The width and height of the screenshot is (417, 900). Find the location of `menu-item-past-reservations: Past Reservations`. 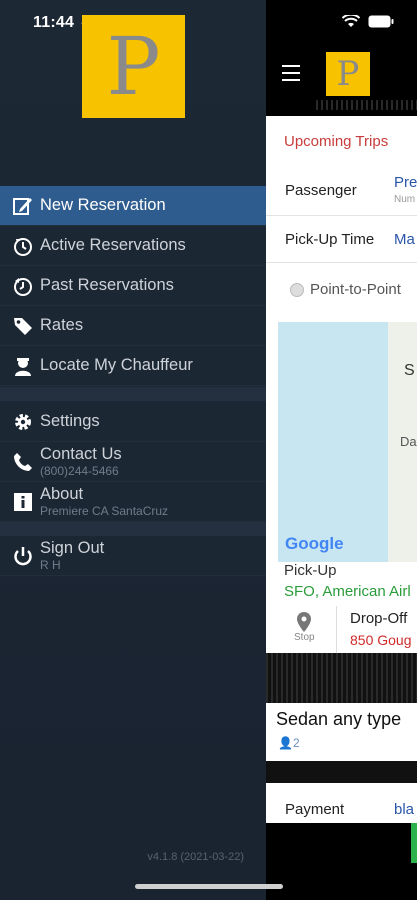

menu-item-past-reservations: Past Reservations is located at coordinates (133, 286).